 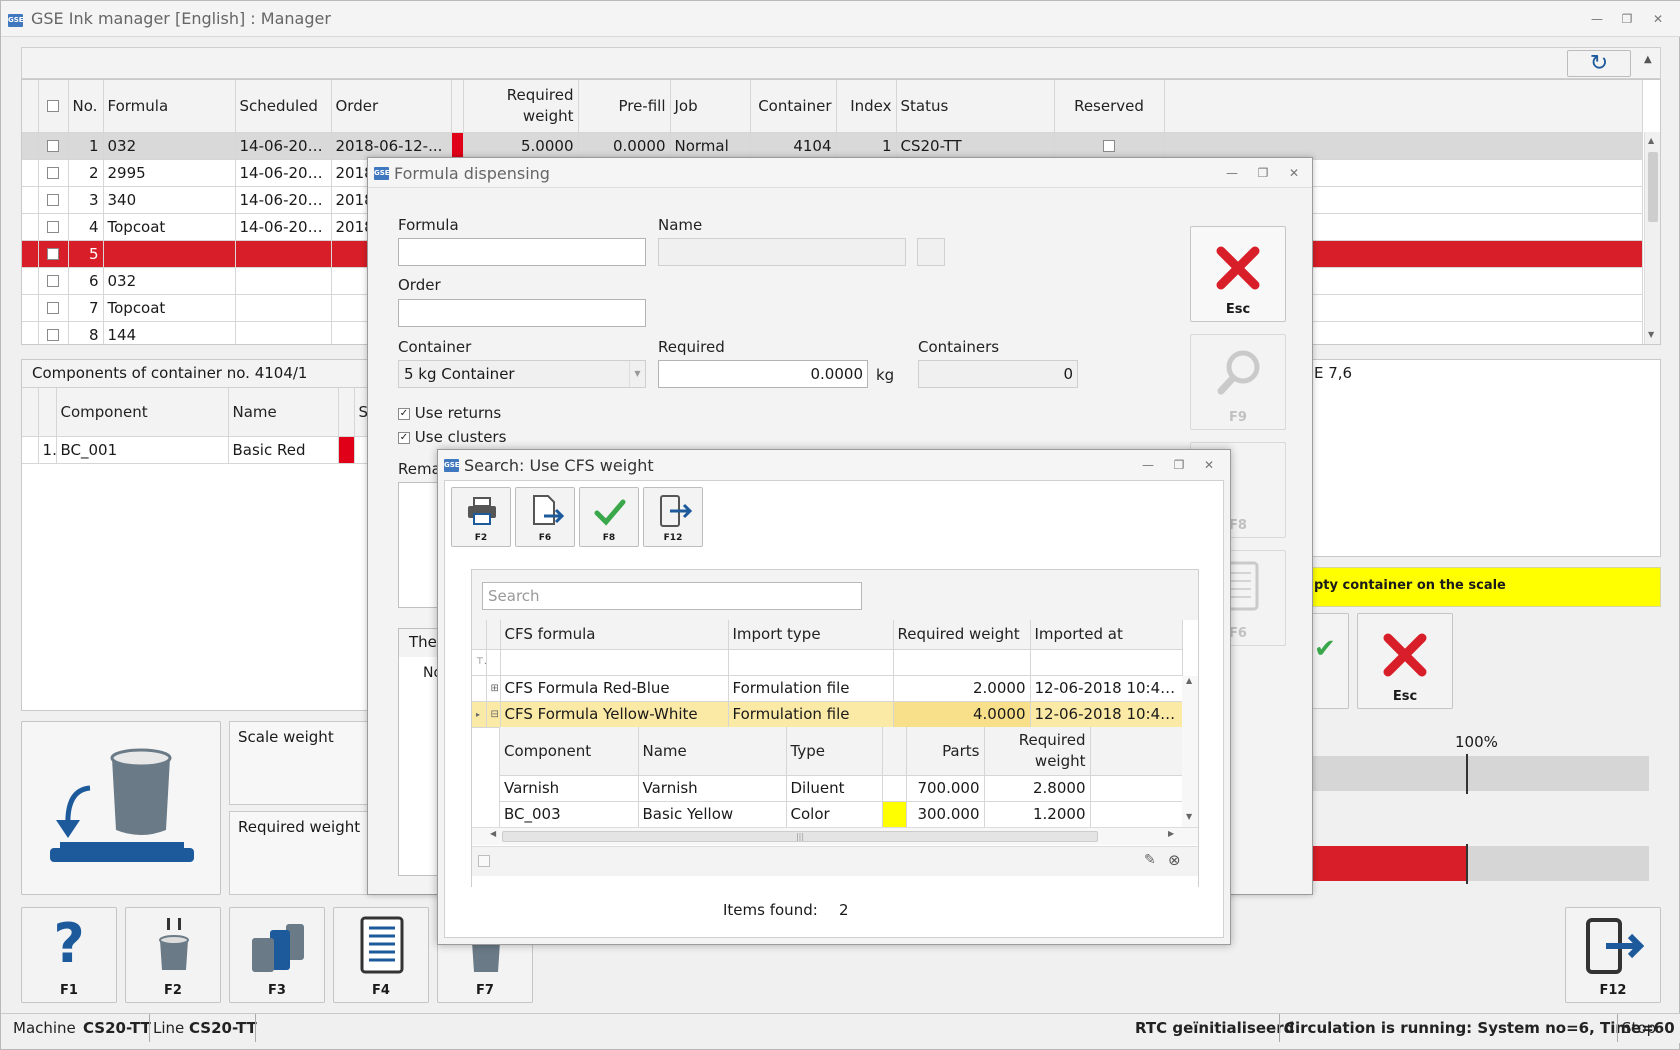 What do you see at coordinates (1648, 59) in the screenshot?
I see `collapse-icon: ▲` at bounding box center [1648, 59].